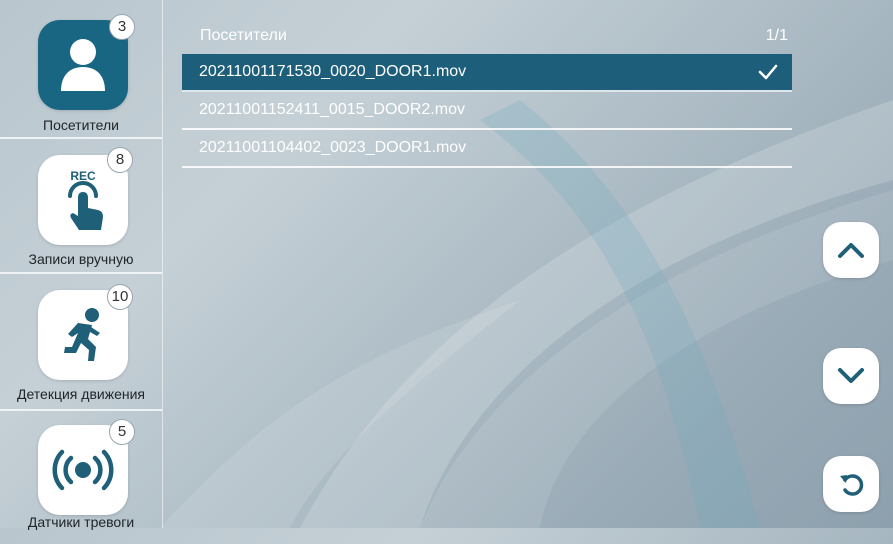  I want to click on chevron-up-icon, so click(851, 250).